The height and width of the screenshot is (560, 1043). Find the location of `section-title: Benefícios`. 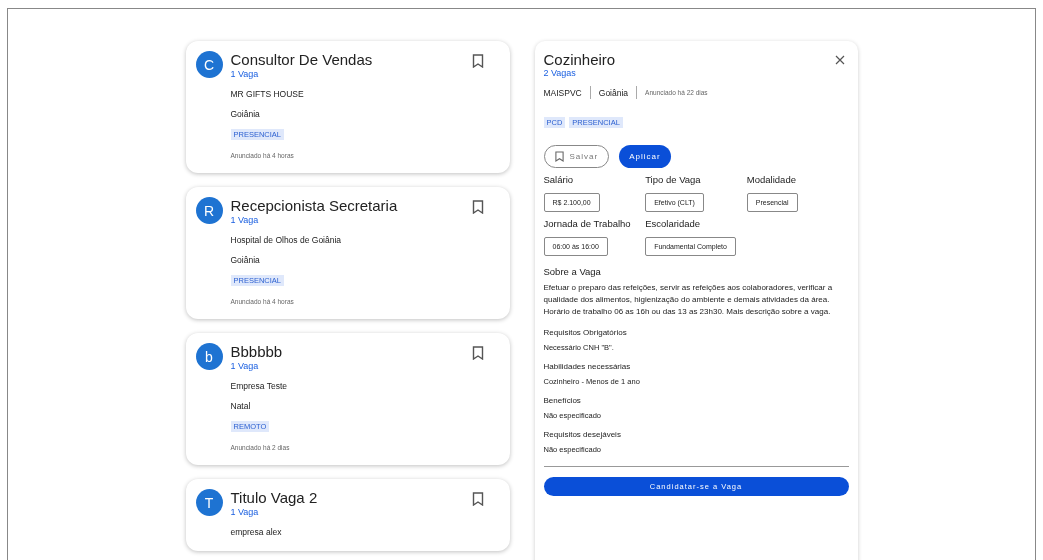

section-title: Benefícios is located at coordinates (562, 400).